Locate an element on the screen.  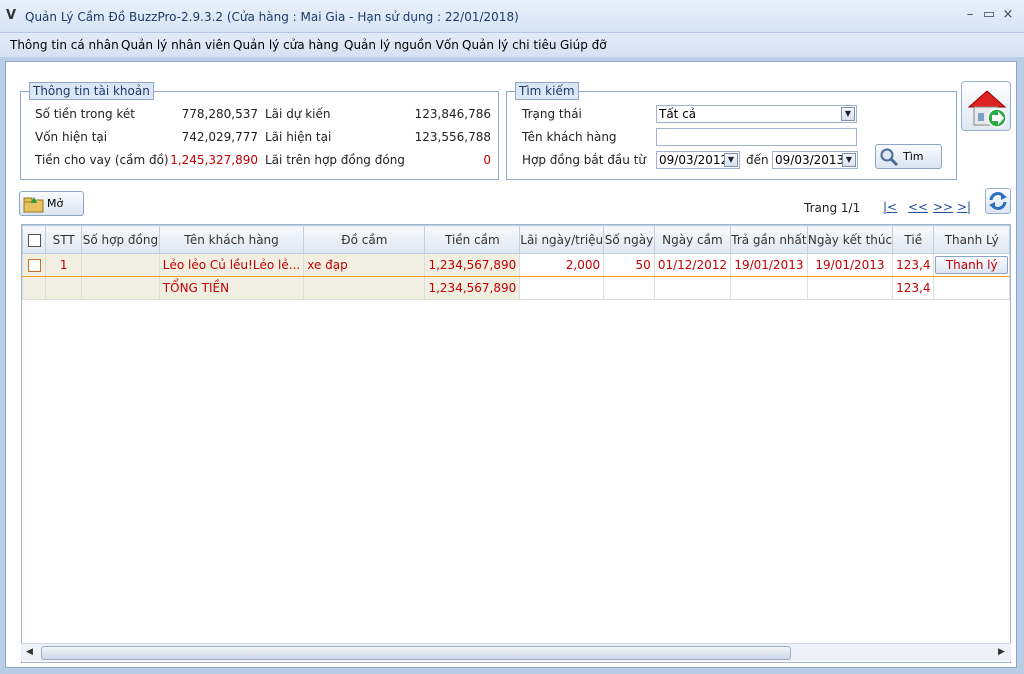
liquidate-button: Thanh lý is located at coordinates (971, 265).